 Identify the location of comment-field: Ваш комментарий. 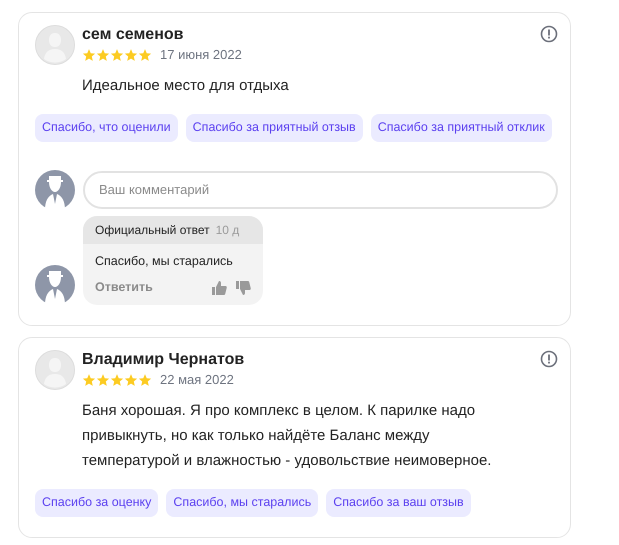
(320, 189).